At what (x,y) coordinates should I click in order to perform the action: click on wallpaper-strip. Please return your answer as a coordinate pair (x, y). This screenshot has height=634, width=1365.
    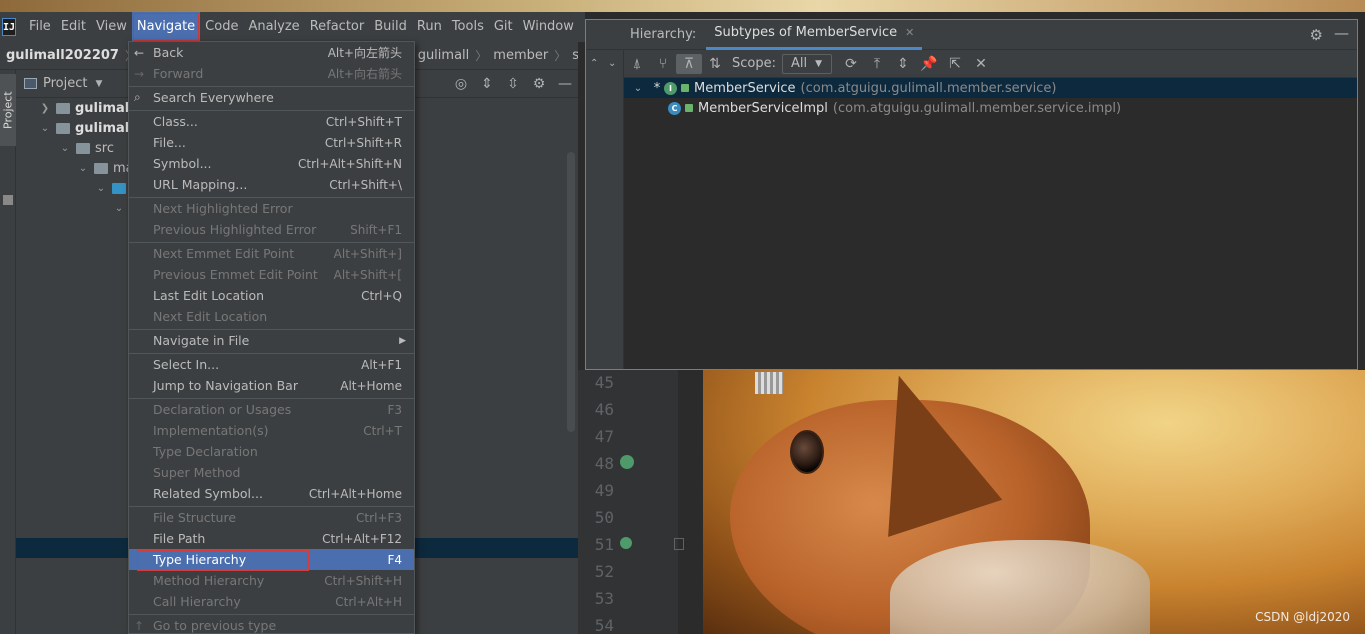
    Looking at the image, I should click on (682, 6).